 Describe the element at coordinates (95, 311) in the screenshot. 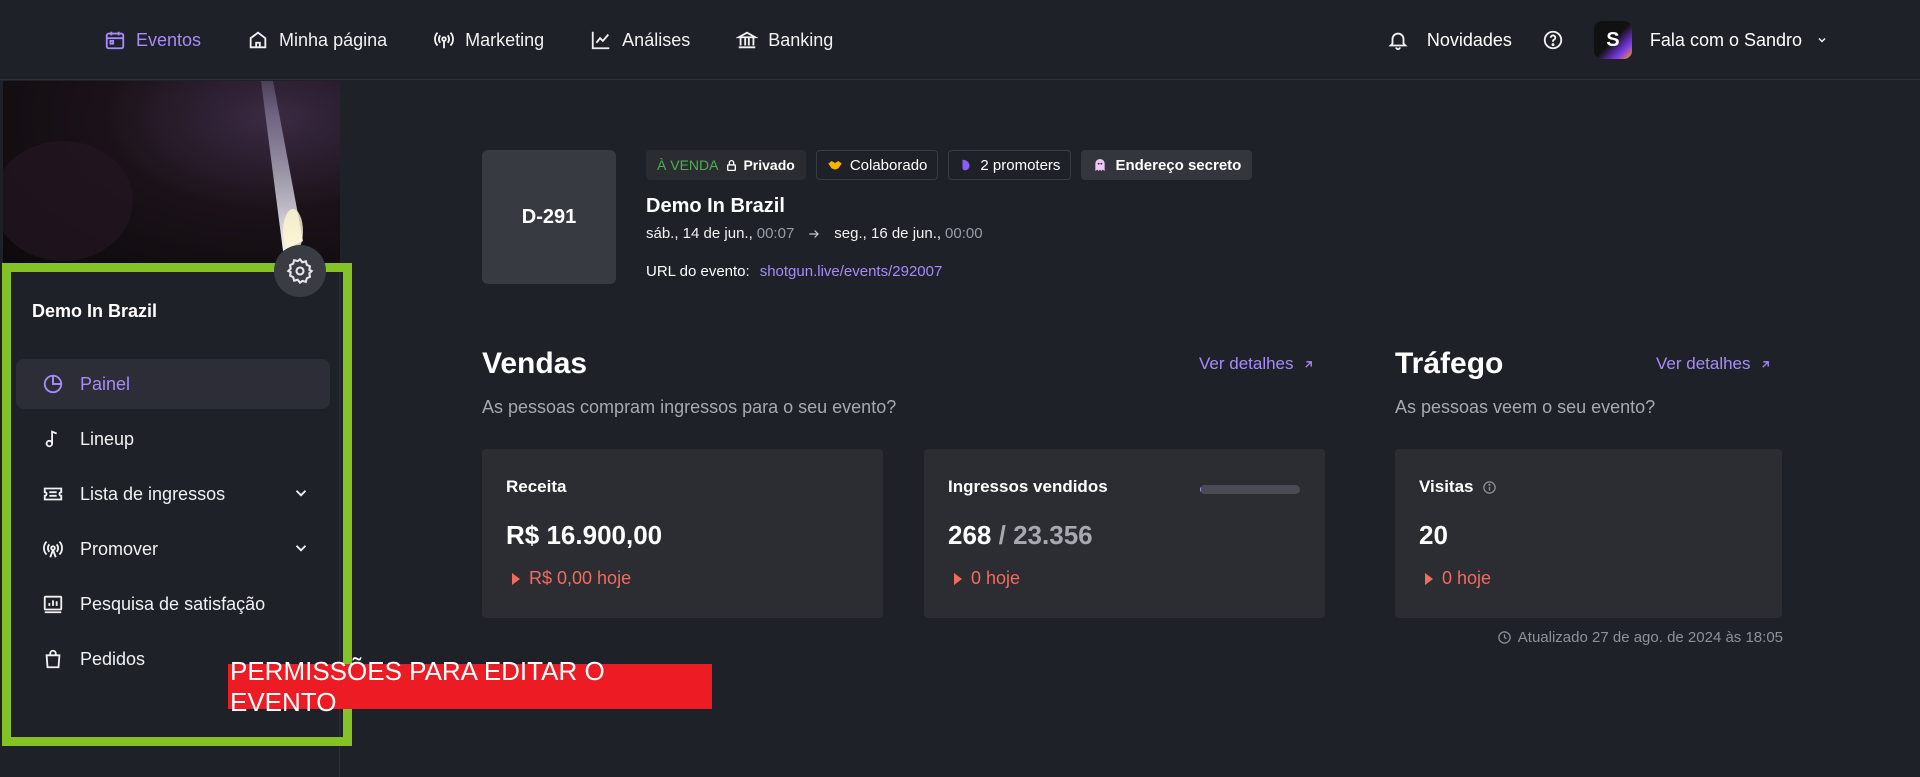

I see `sidebar-event-name: Demo In Brazil` at that location.